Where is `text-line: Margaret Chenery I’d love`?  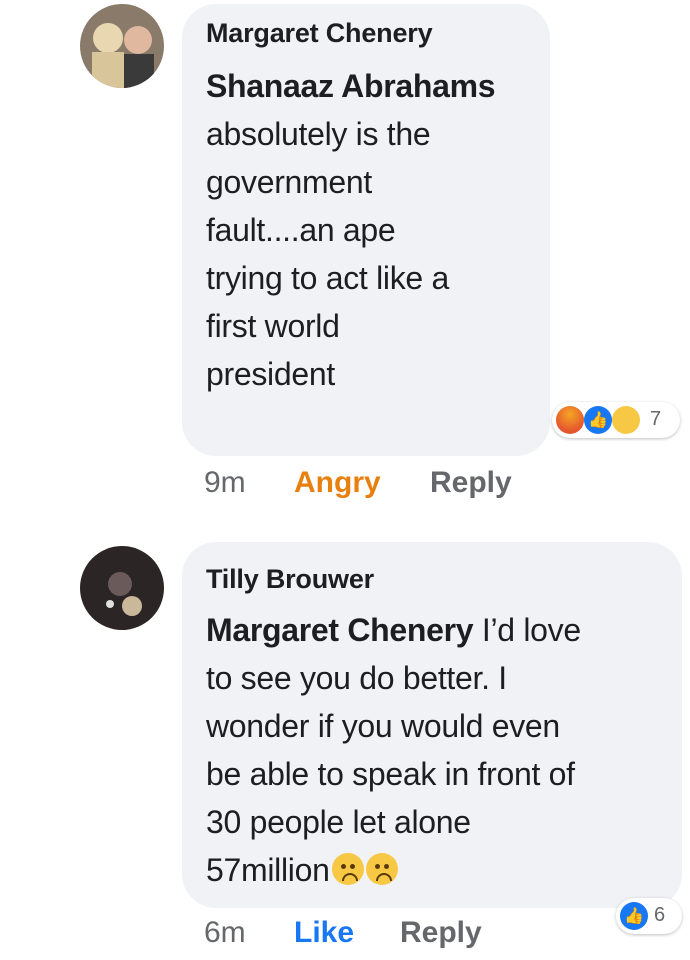 text-line: Margaret Chenery I’d love is located at coordinates (441, 630).